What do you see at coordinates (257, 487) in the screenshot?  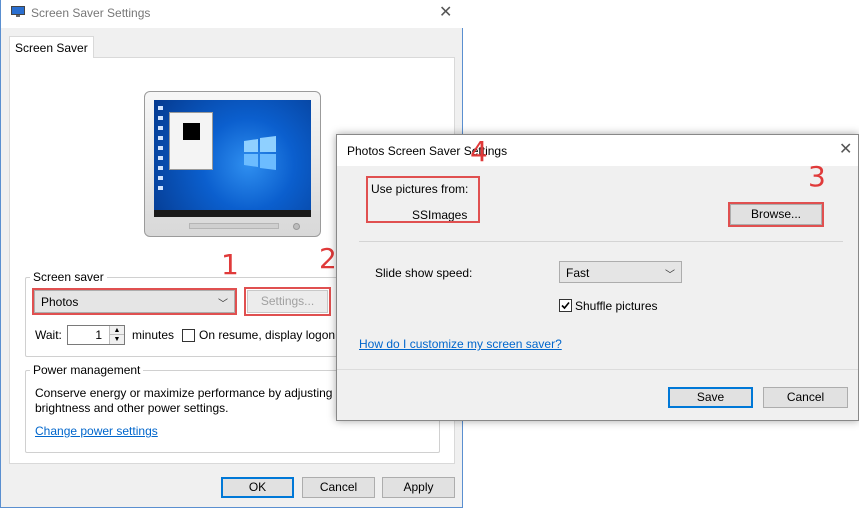 I see `ok-button: OK` at bounding box center [257, 487].